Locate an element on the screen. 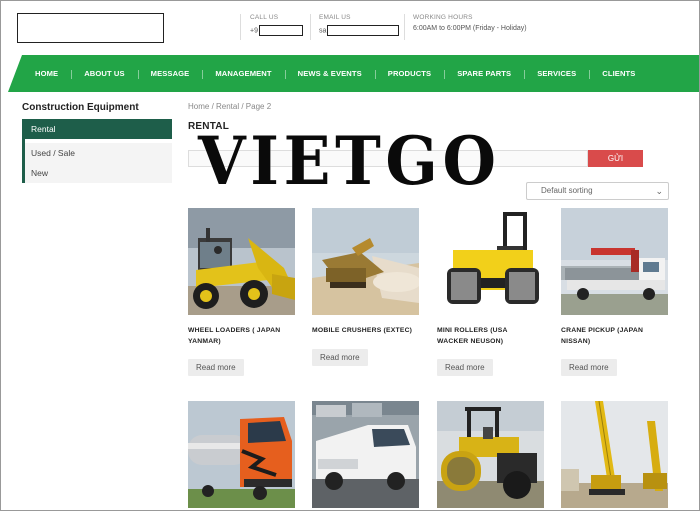 The height and width of the screenshot is (511, 700). sidebar-item-rental: Rental is located at coordinates (98, 129).